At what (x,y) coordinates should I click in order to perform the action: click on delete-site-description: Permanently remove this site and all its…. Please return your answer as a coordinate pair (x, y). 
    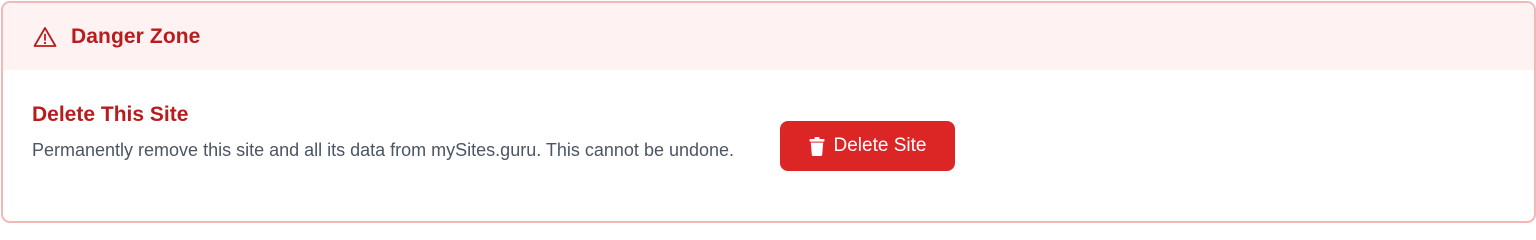
    Looking at the image, I should click on (383, 150).